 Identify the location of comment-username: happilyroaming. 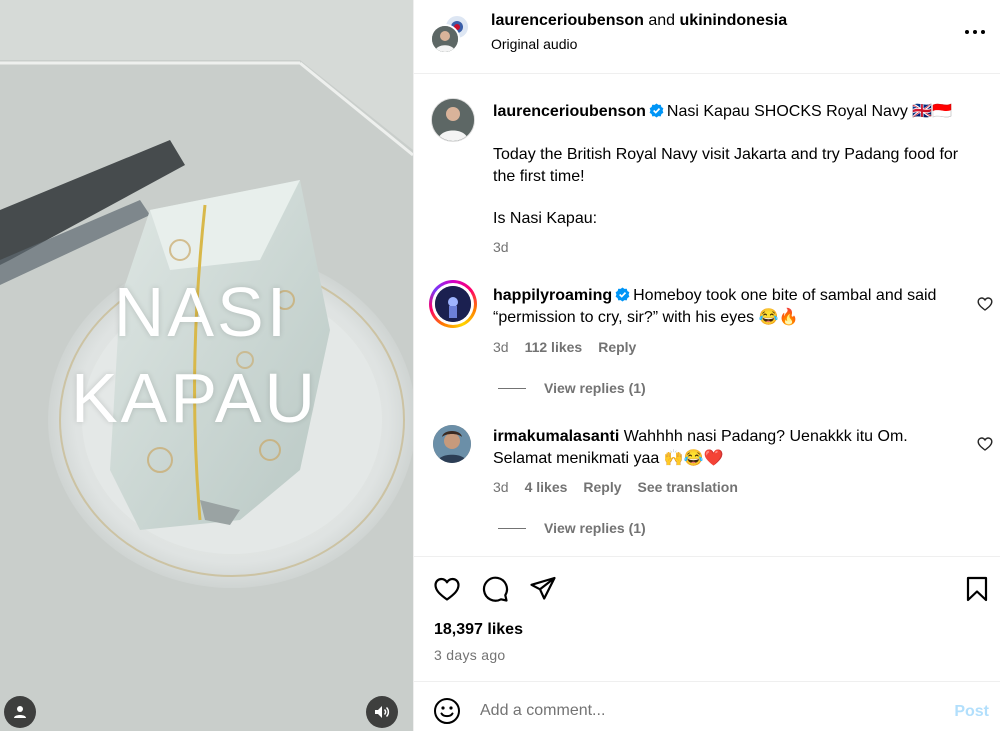
(552, 295).